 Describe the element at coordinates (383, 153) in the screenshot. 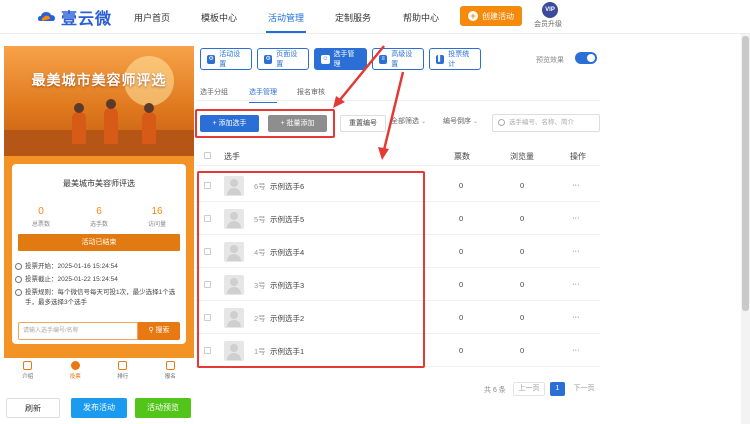

I see `arrow-head` at that location.